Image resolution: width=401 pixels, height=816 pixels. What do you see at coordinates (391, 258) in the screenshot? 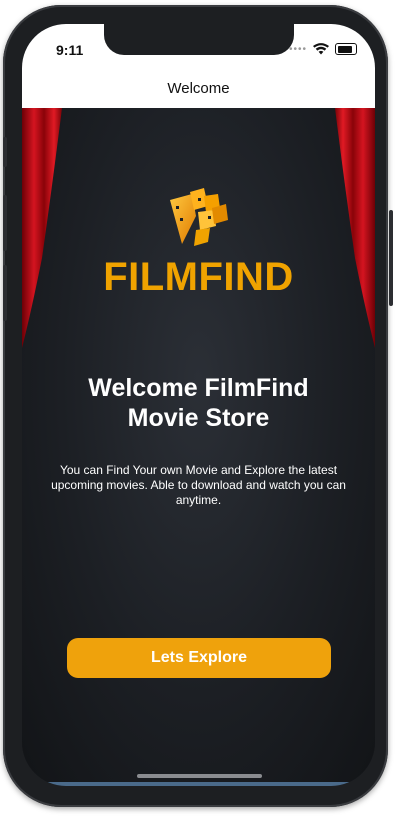
I see `power-button` at bounding box center [391, 258].